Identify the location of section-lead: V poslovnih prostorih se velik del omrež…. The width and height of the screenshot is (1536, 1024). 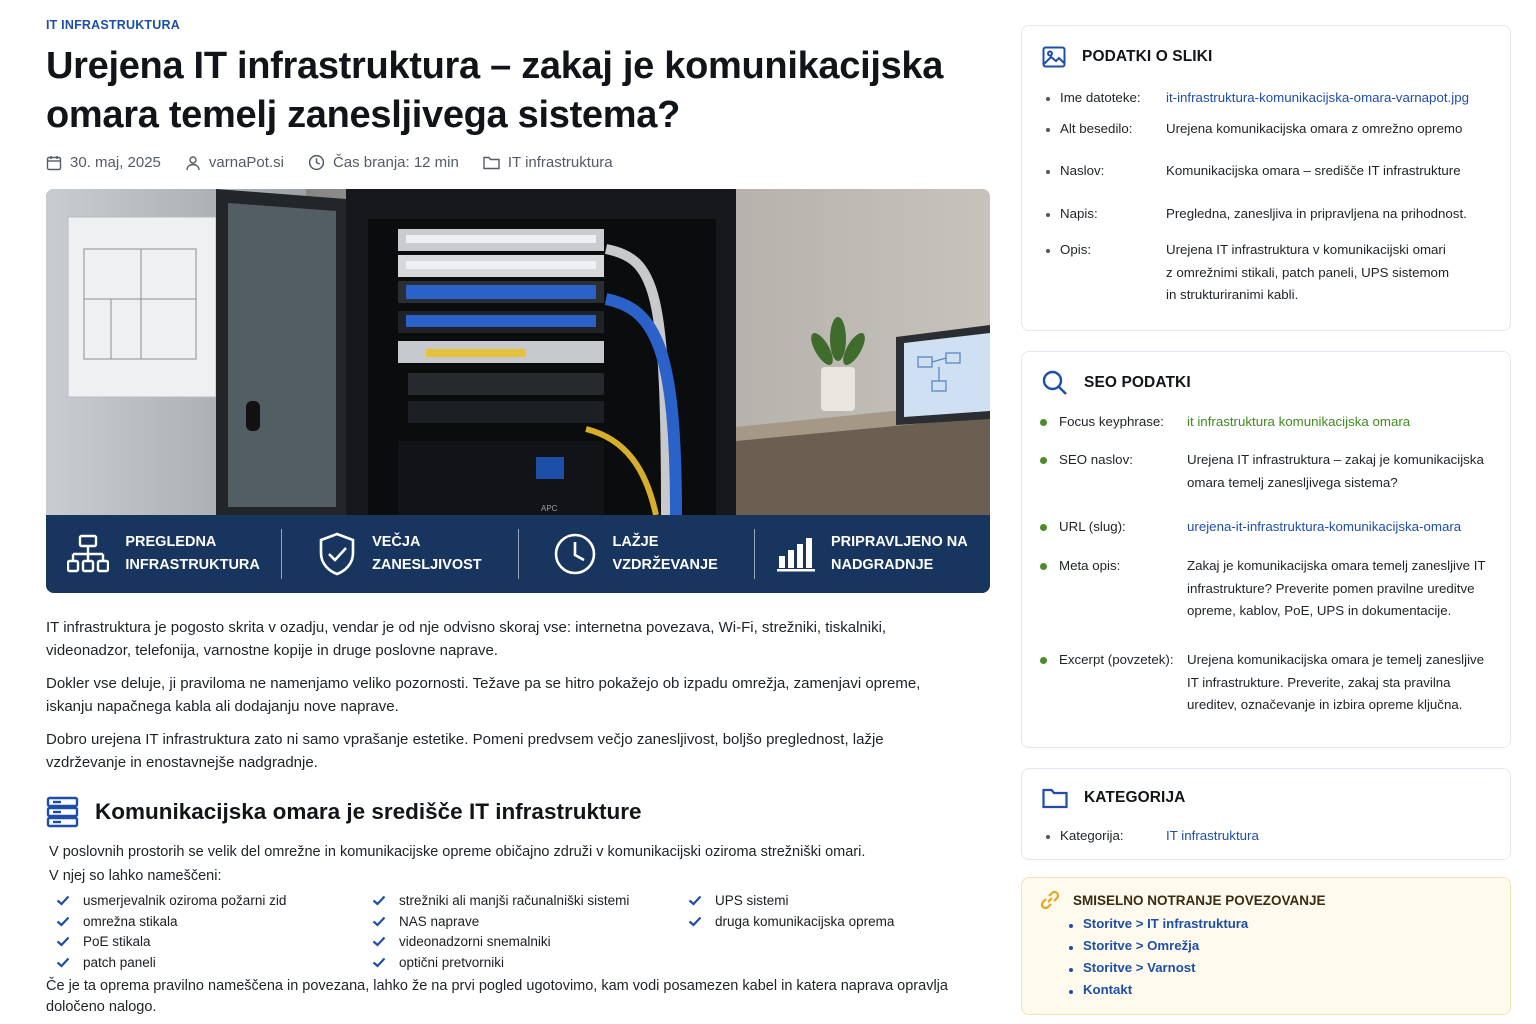
(527, 864).